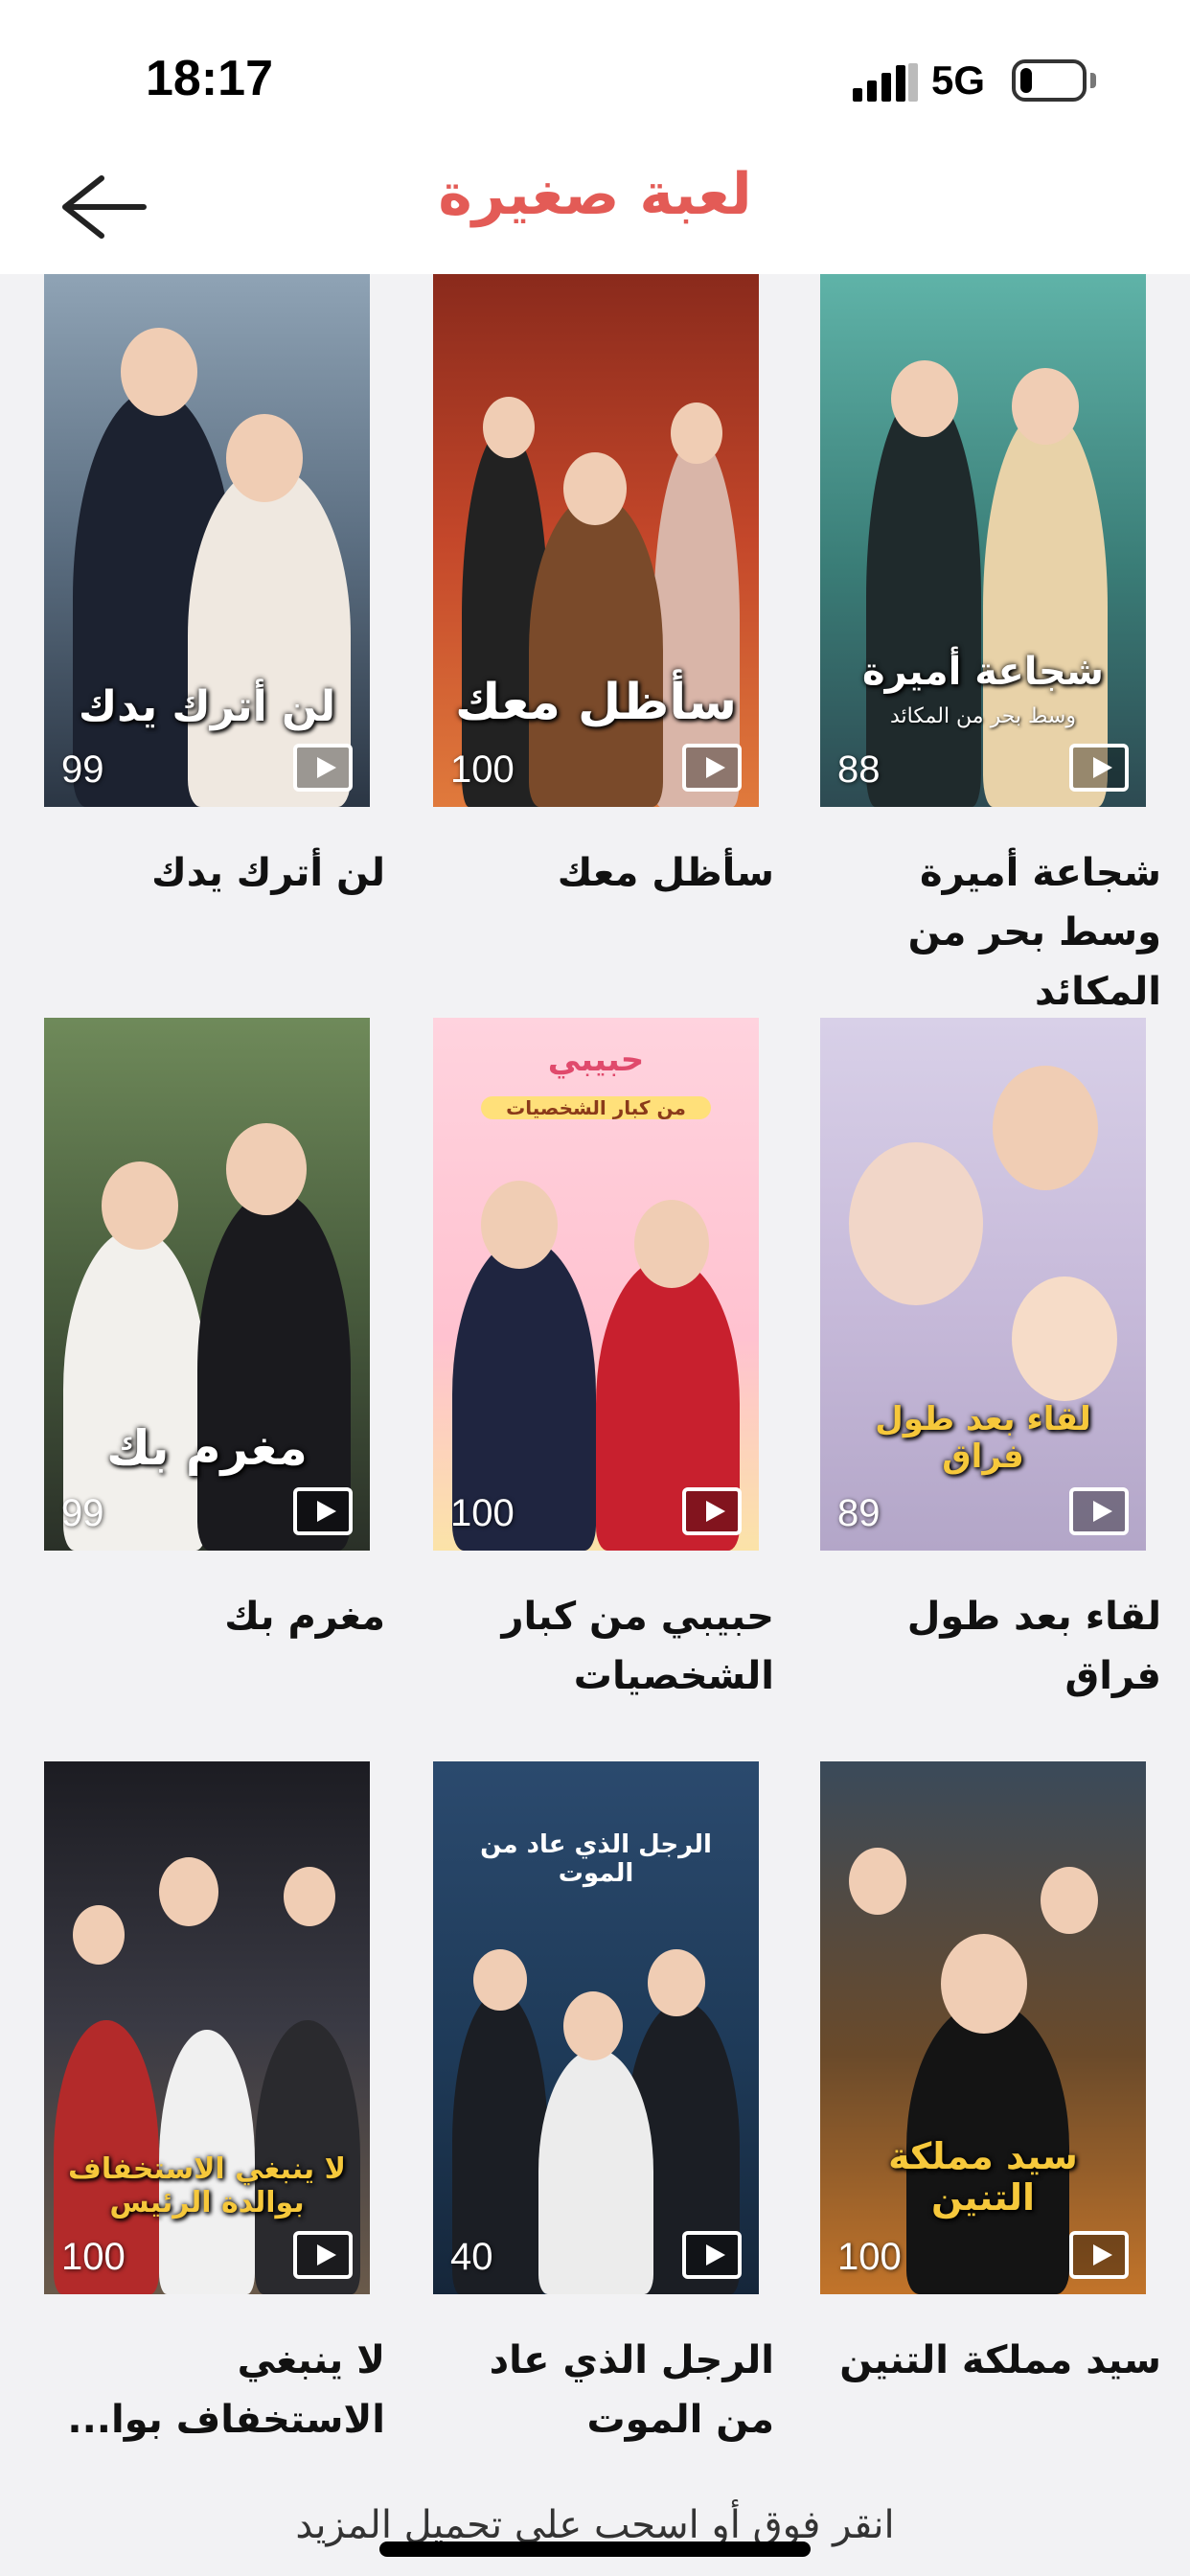 Image resolution: width=1190 pixels, height=2576 pixels. Describe the element at coordinates (984, 2360) in the screenshot. I see `drama-title: سيد مملكة التنين` at that location.